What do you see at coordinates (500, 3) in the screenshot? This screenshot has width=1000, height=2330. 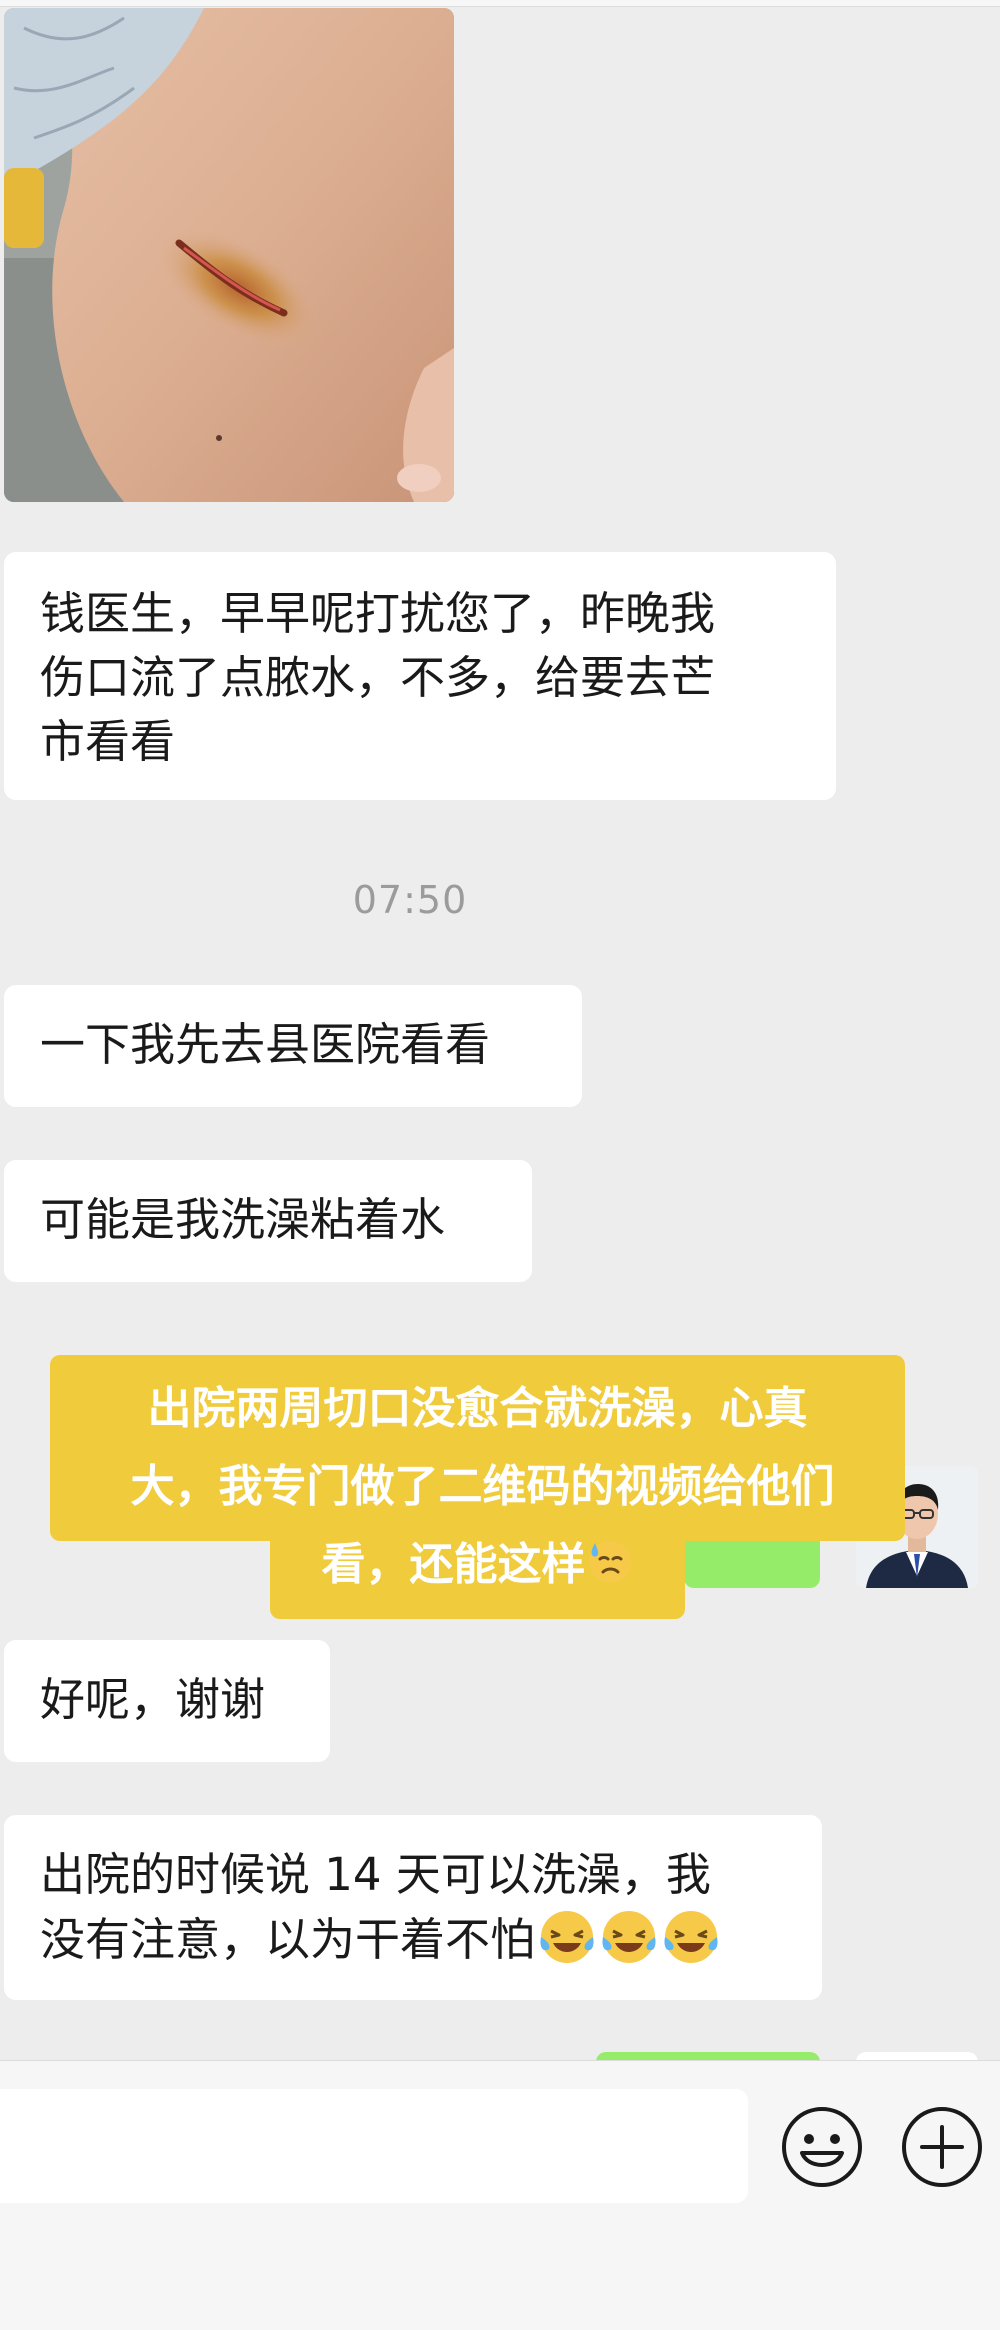 I see `top-divider` at bounding box center [500, 3].